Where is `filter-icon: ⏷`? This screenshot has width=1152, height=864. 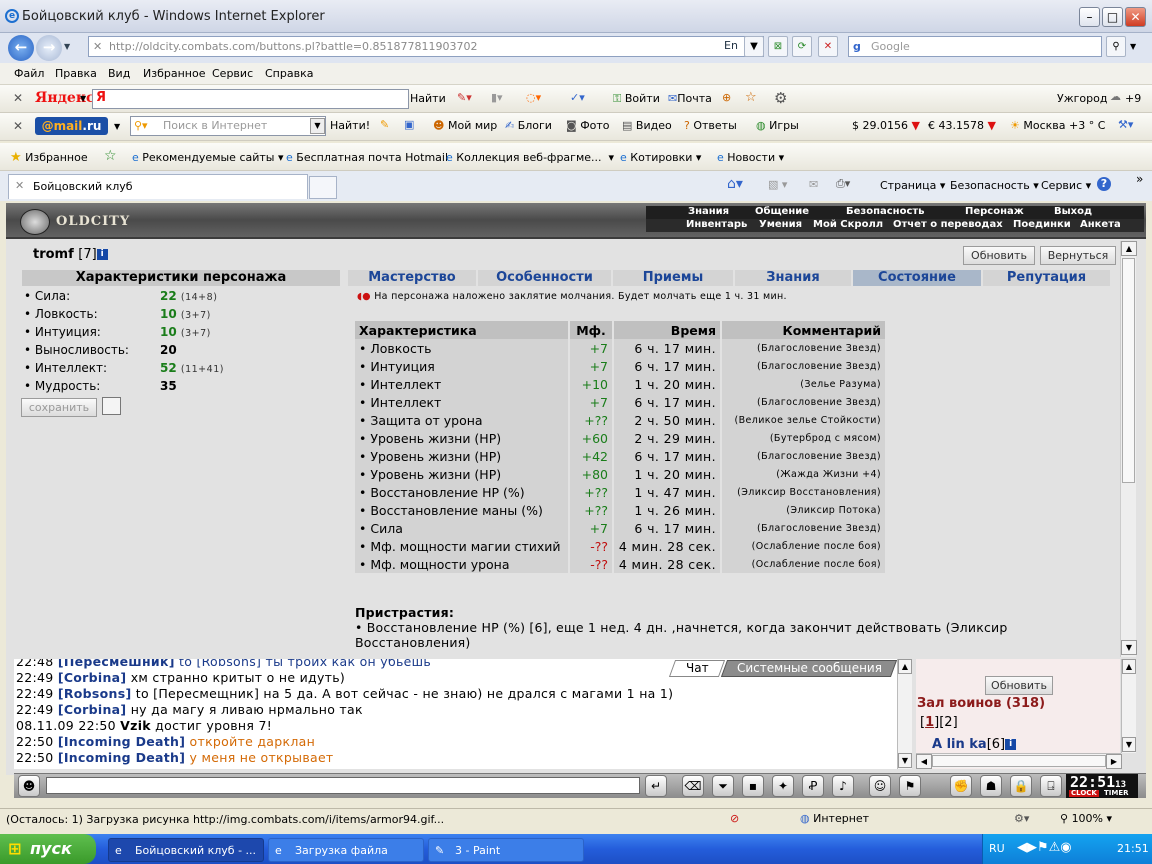 filter-icon: ⏷ is located at coordinates (723, 786).